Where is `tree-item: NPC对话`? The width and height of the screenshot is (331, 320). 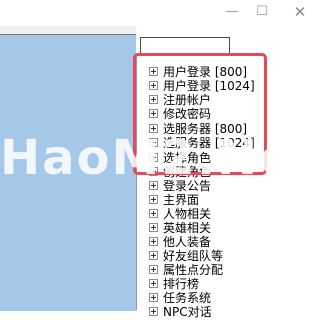
tree-item: NPC对话 is located at coordinates (180, 311).